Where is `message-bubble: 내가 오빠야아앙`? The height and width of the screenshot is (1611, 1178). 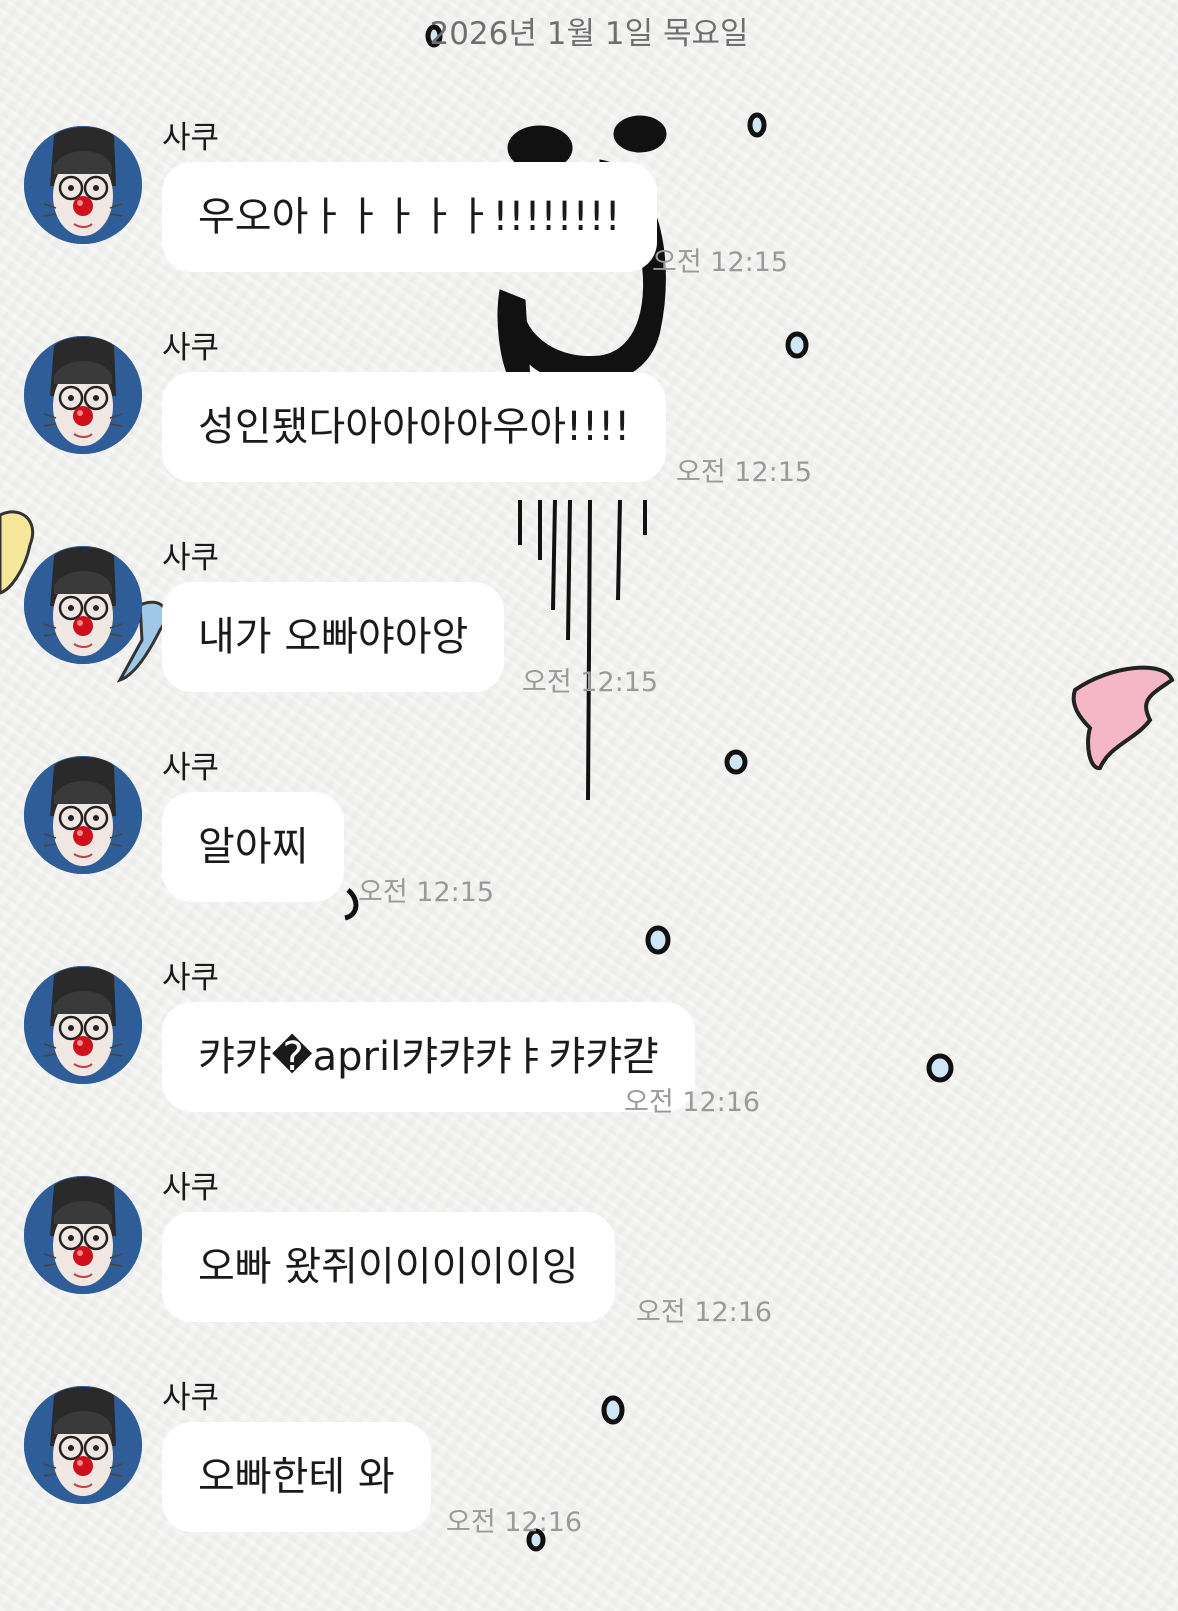 message-bubble: 내가 오빠야아앙 is located at coordinates (333, 637).